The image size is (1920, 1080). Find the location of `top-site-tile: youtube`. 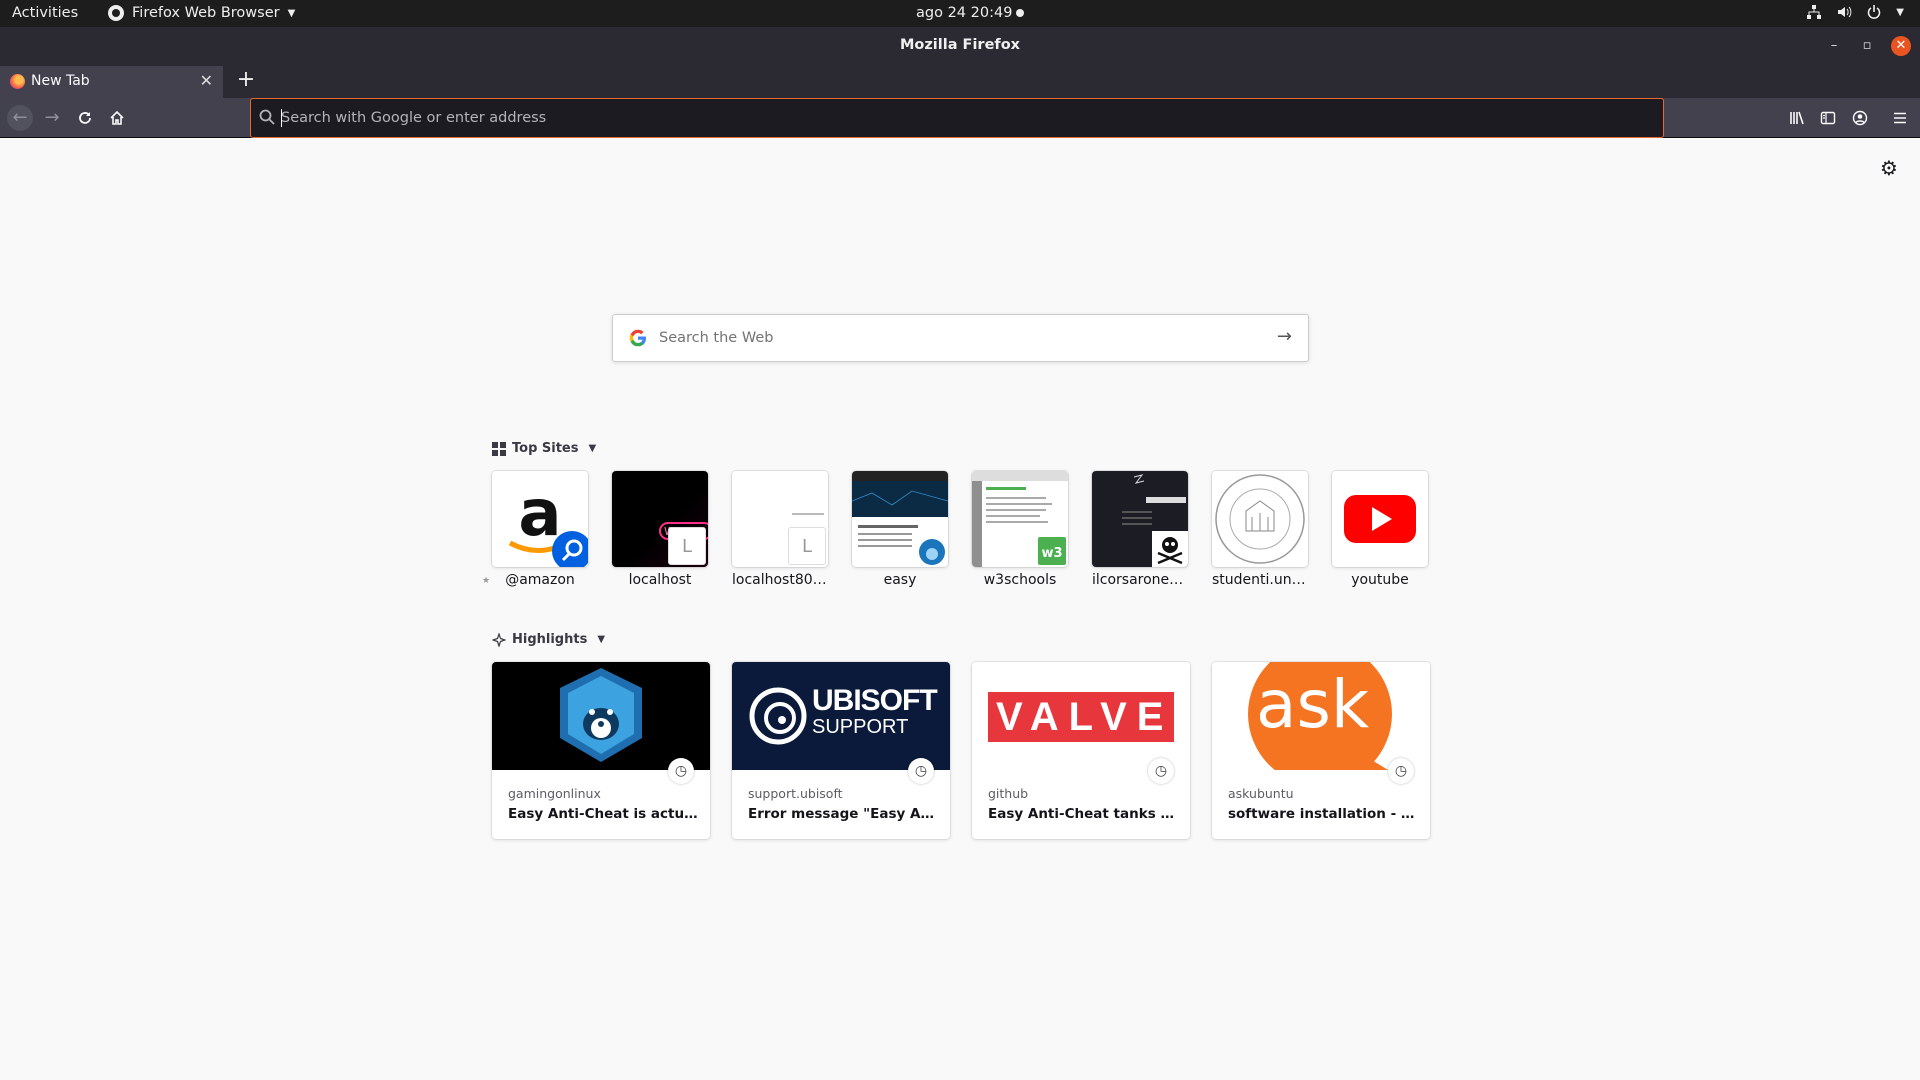

top-site-tile: youtube is located at coordinates (1380, 529).